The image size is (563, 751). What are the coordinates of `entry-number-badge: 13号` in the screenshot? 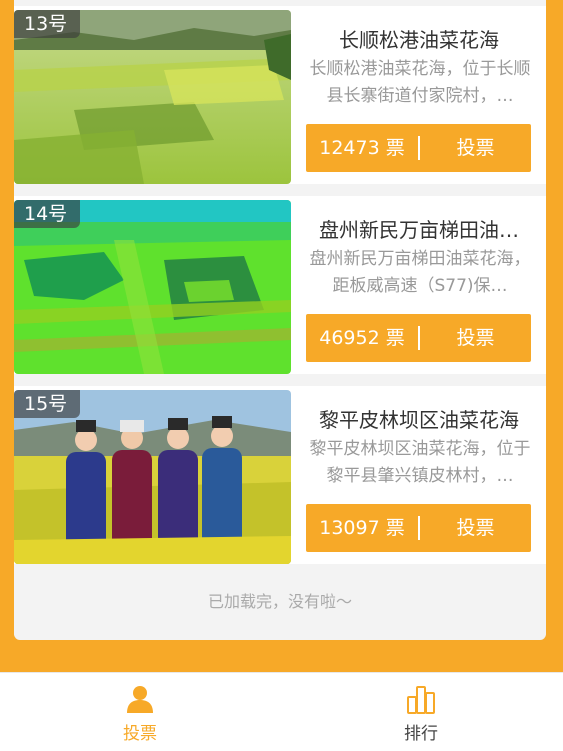 It's located at (47, 24).